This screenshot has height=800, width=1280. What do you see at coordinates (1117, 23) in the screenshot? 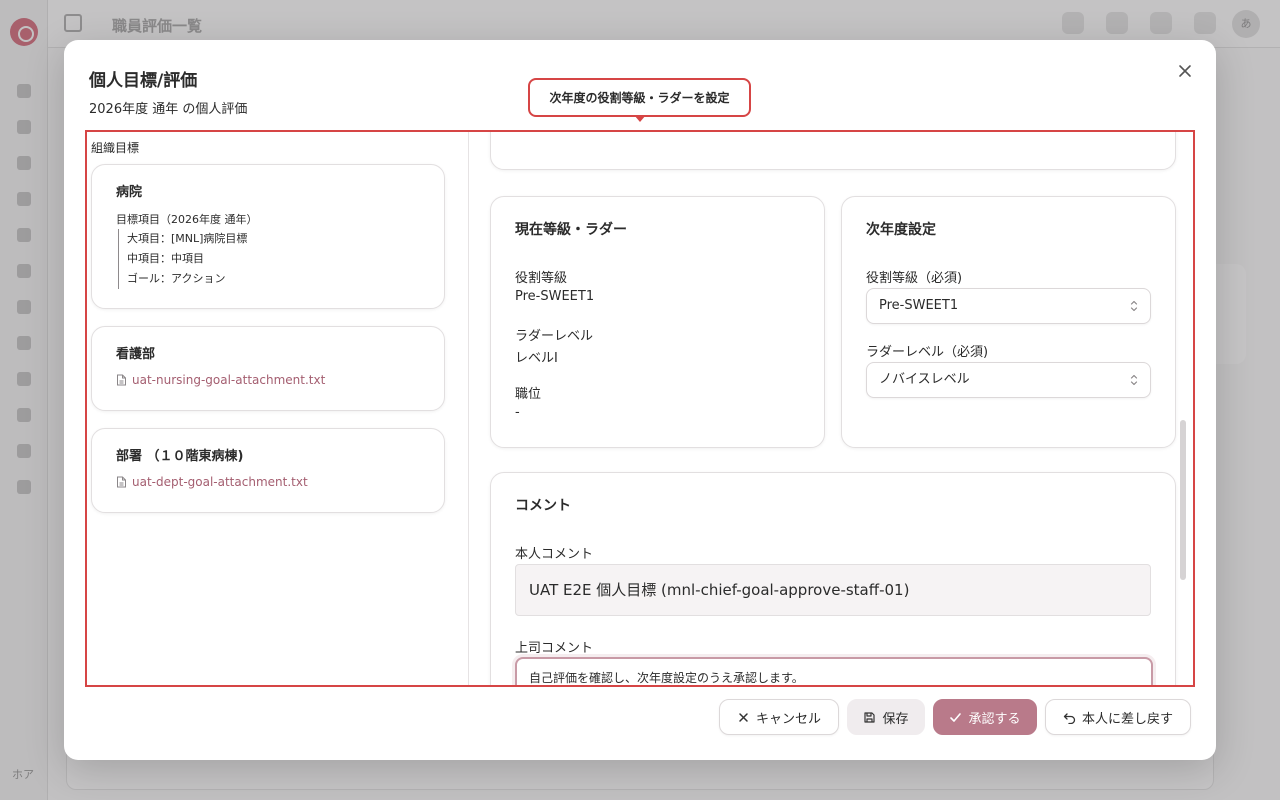
I see `header-calendar-icon` at bounding box center [1117, 23].